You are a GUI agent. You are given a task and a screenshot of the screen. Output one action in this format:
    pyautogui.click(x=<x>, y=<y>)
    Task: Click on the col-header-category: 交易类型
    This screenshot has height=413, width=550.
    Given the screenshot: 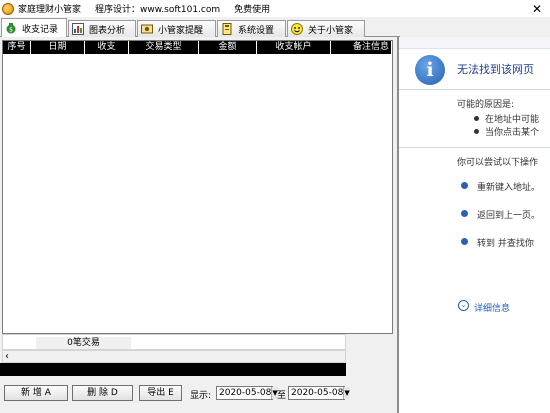 What is the action you would take?
    pyautogui.click(x=164, y=47)
    